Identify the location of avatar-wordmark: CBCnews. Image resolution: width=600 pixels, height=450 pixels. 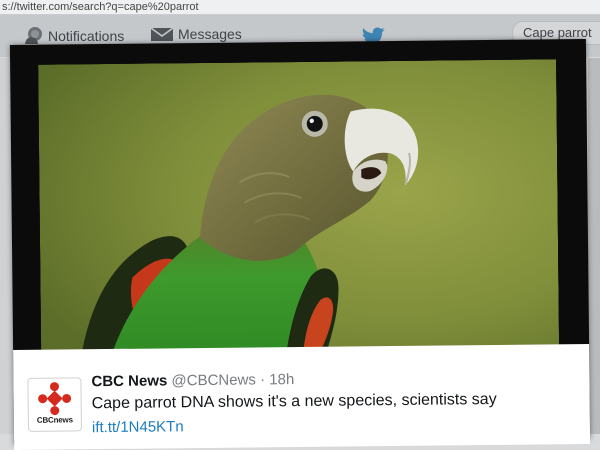
(54, 420).